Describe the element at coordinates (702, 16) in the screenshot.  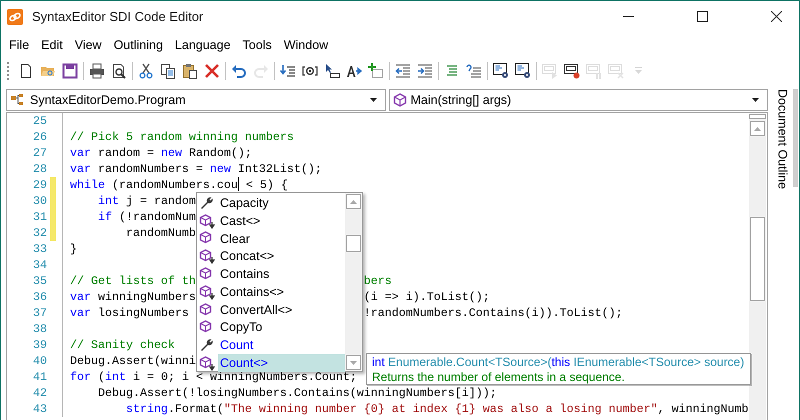
I see `maximize-icon` at that location.